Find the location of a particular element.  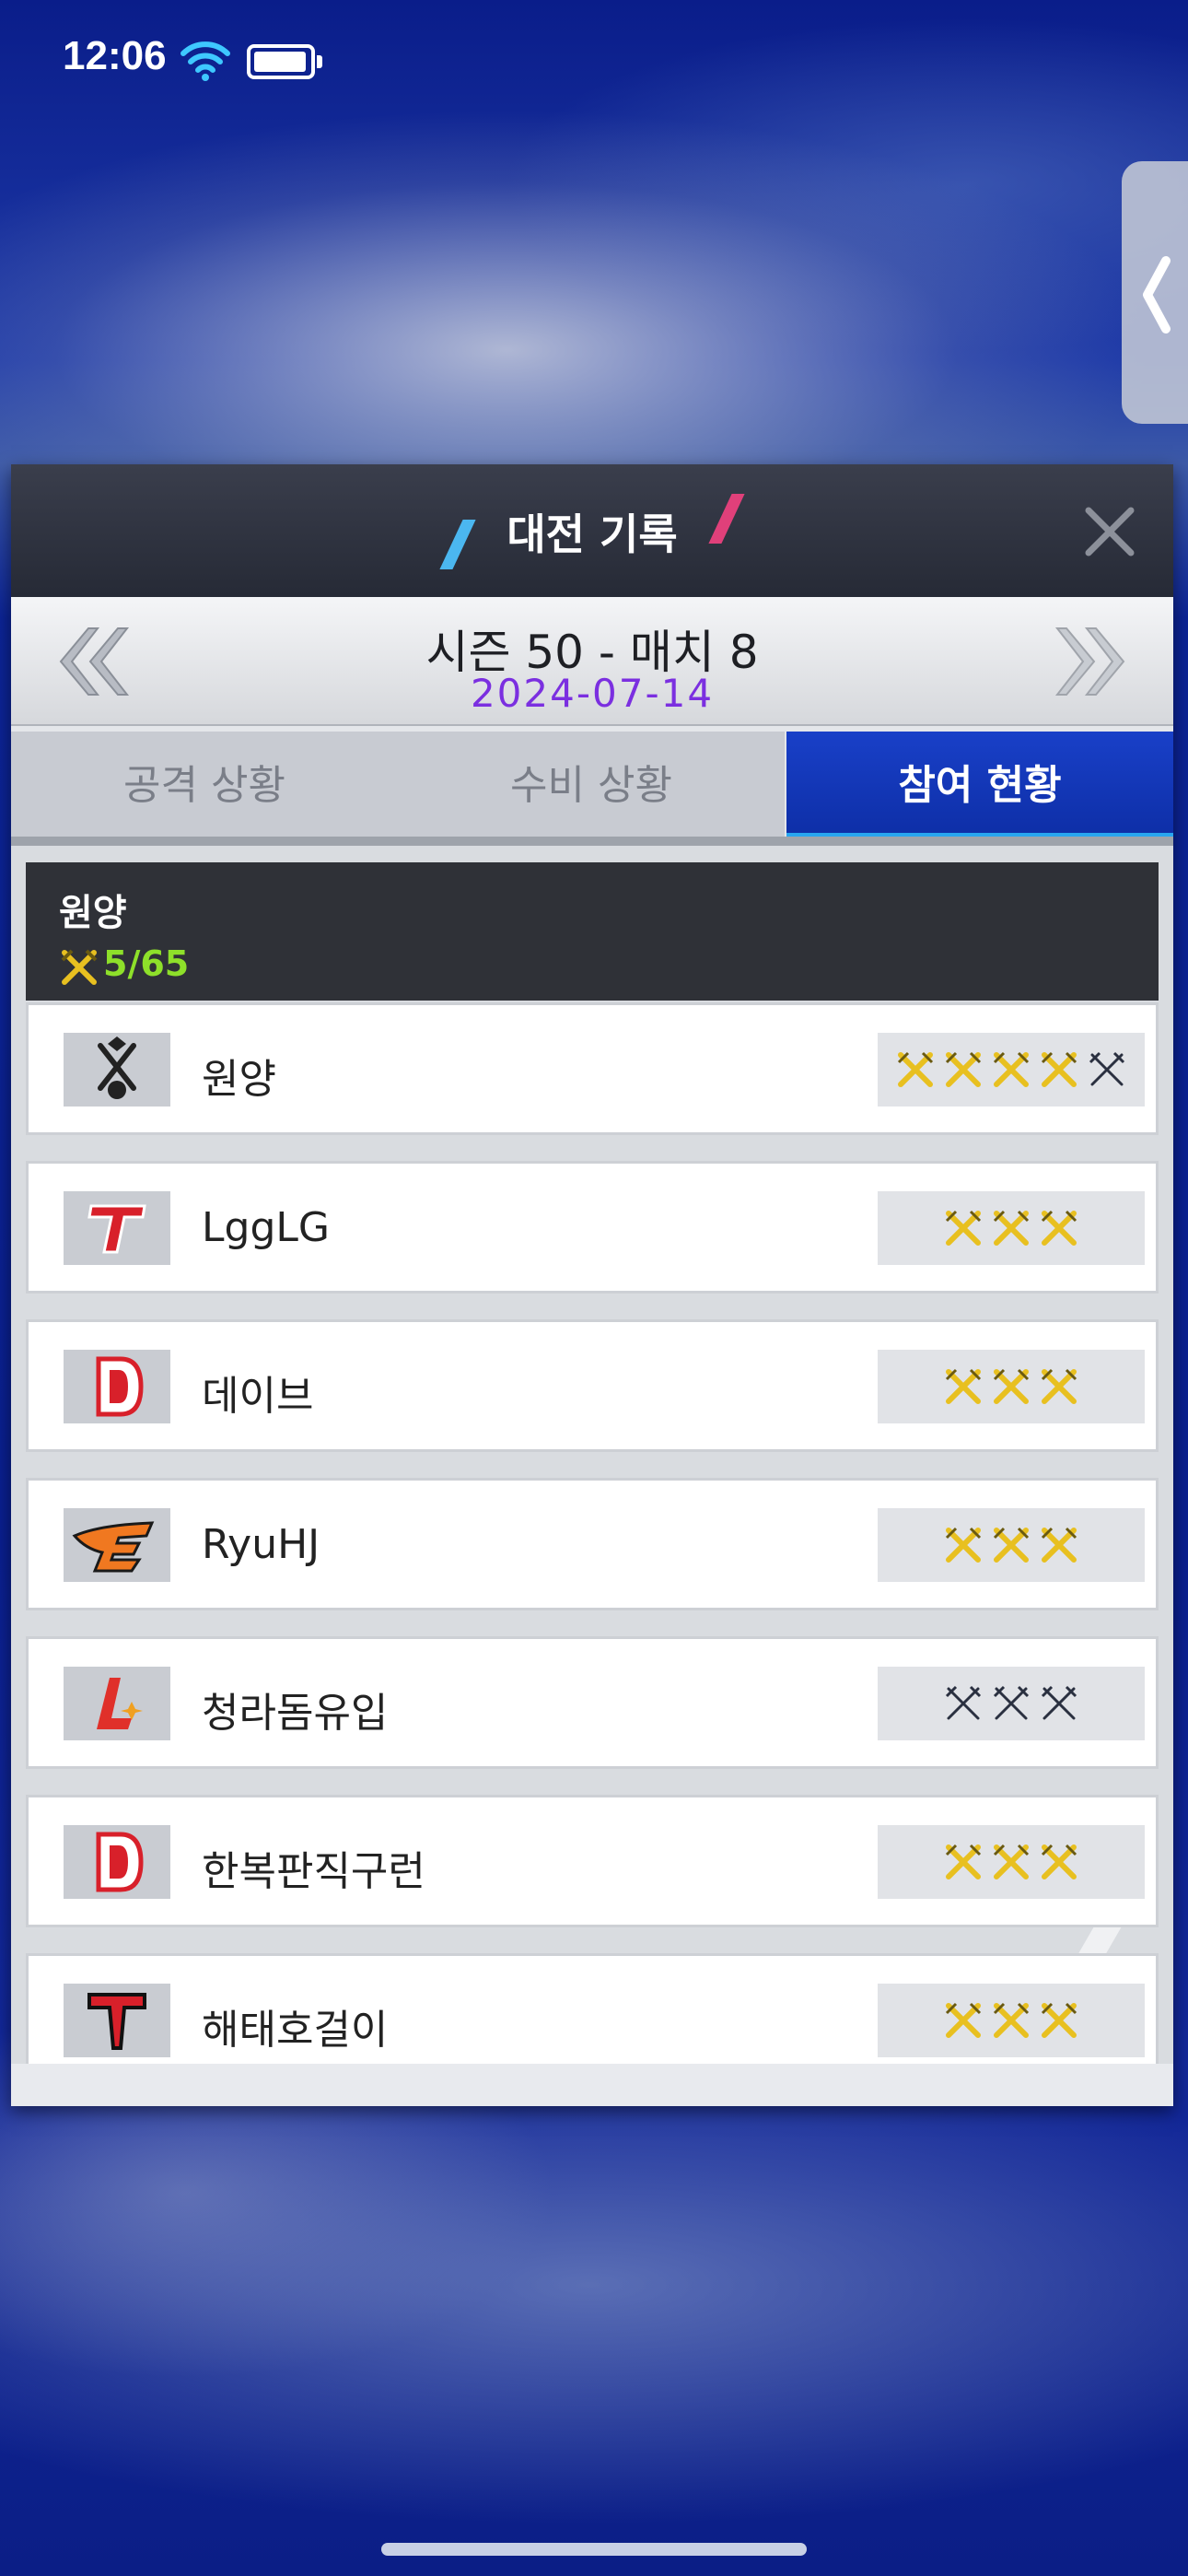

black-t-logo is located at coordinates (117, 2021).